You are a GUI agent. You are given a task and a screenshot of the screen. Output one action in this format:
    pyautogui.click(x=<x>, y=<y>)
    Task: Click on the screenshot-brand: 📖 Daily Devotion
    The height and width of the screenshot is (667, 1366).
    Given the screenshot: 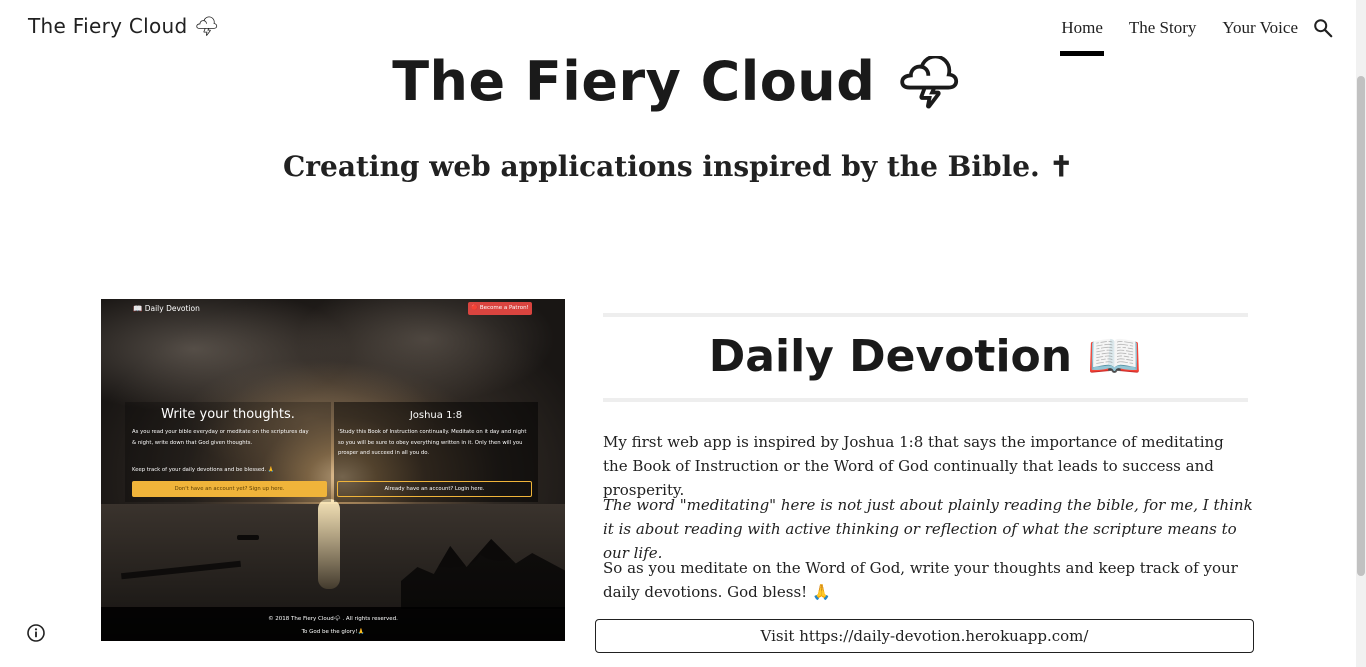 What is the action you would take?
    pyautogui.click(x=166, y=308)
    